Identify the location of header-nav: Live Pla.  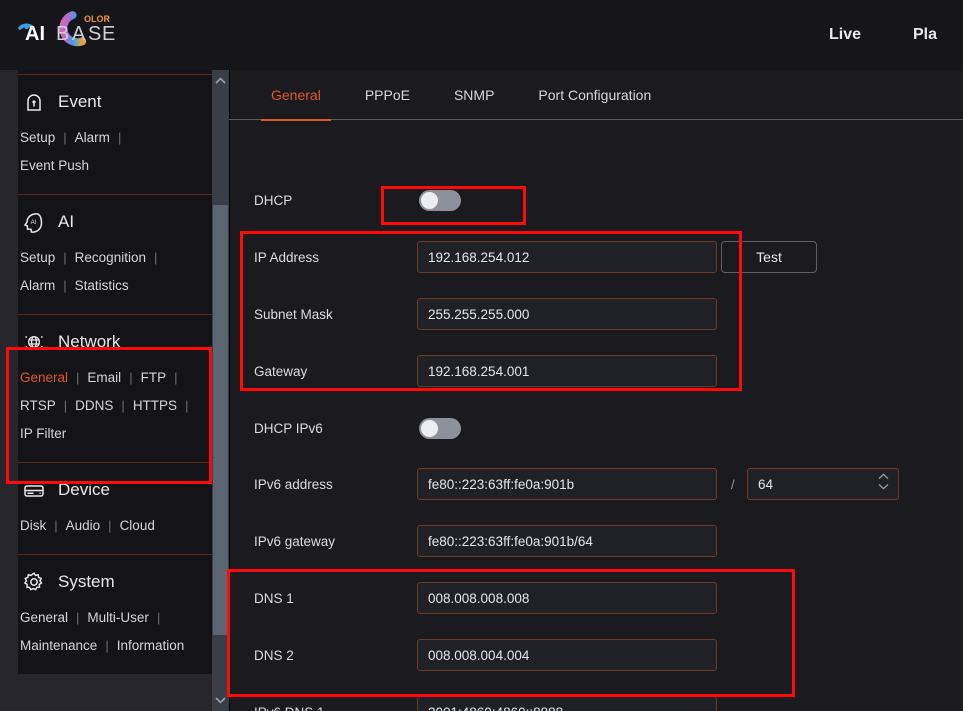
(883, 35).